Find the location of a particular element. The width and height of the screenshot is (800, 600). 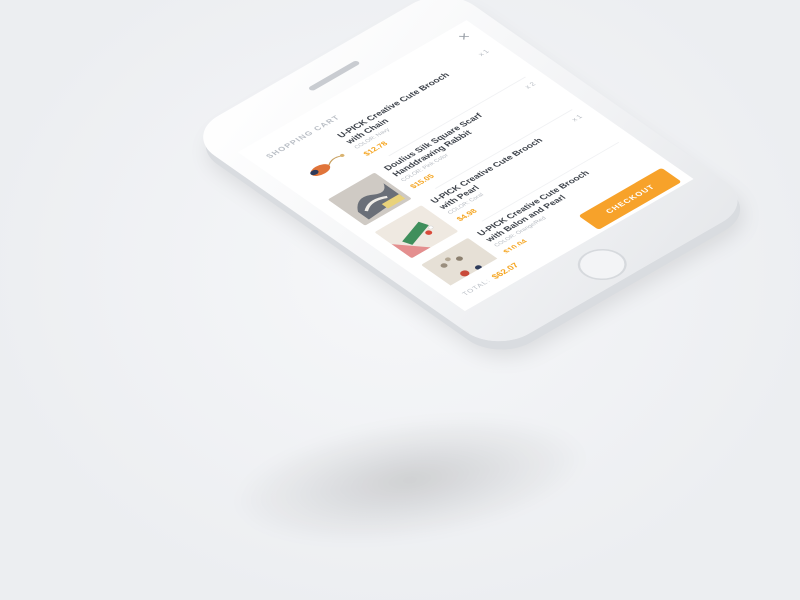

total-value: $62.07 is located at coordinates (505, 271).